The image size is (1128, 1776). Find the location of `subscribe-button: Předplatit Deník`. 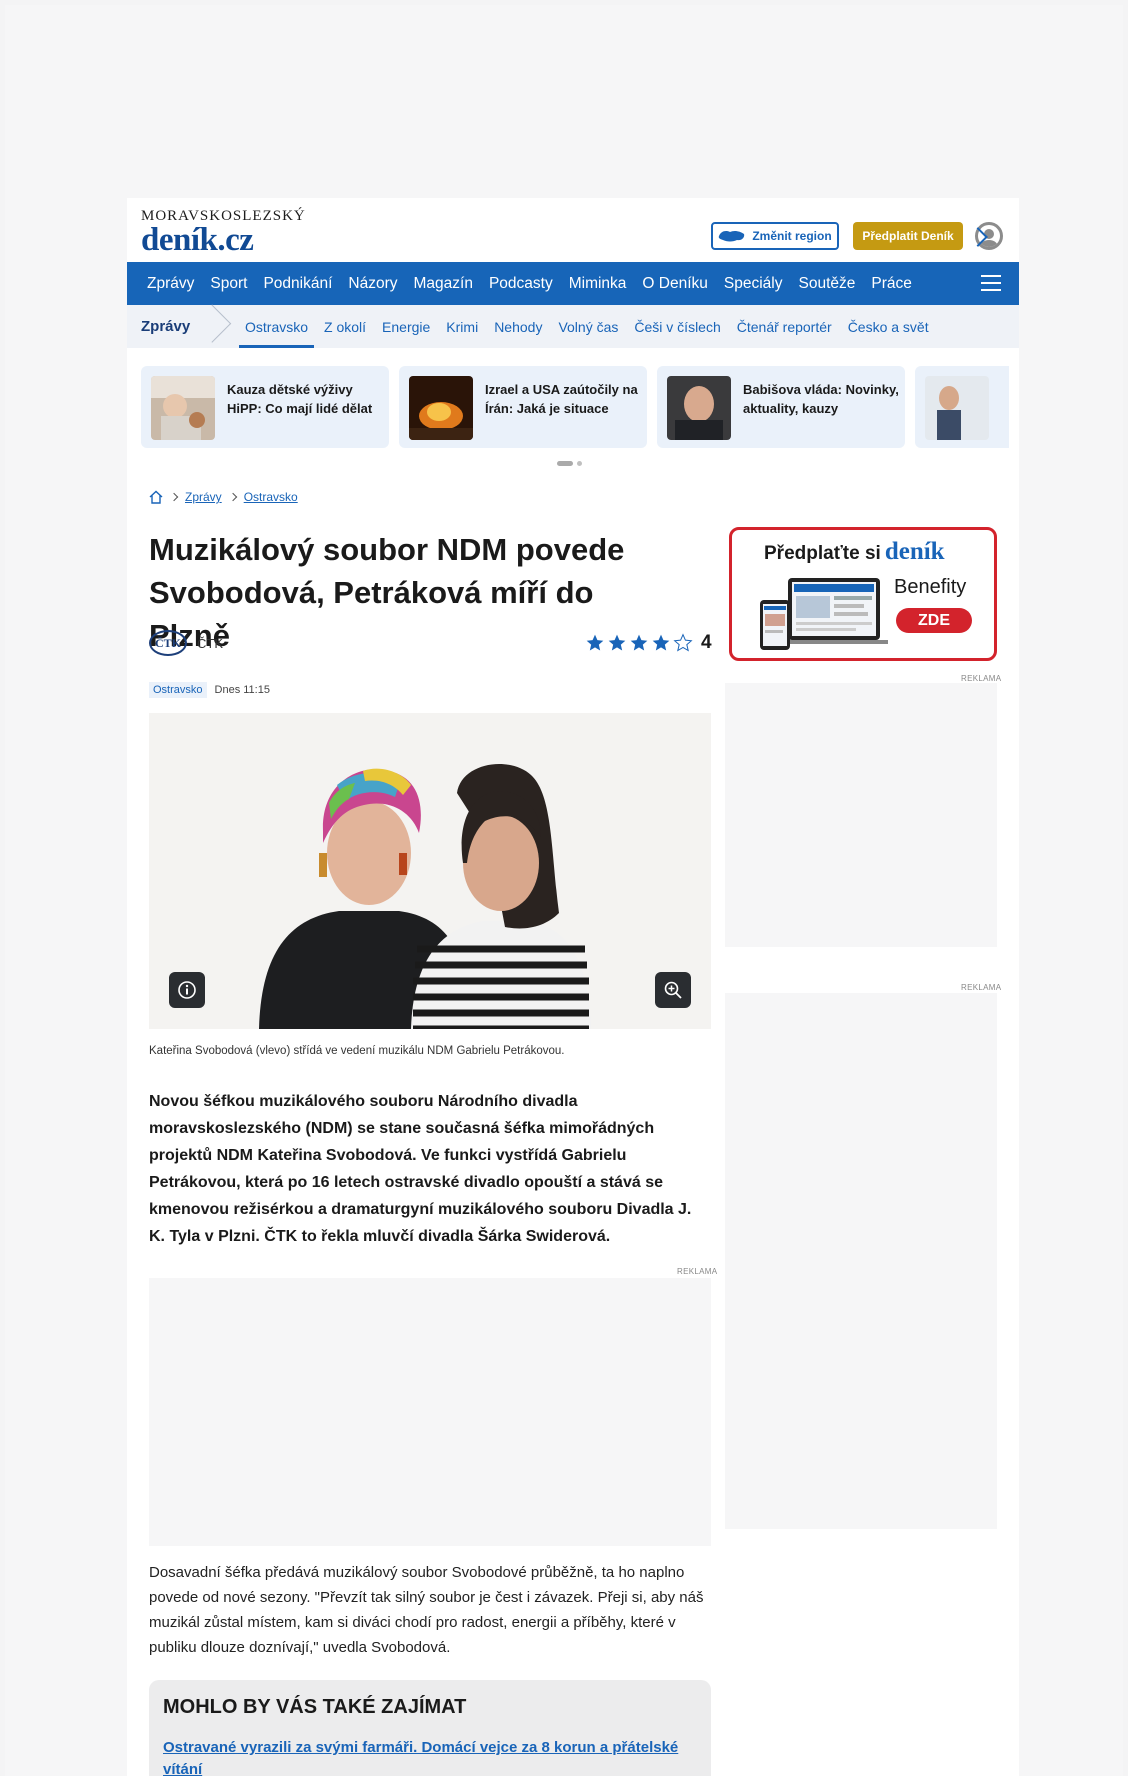

subscribe-button: Předplatit Deník is located at coordinates (908, 236).